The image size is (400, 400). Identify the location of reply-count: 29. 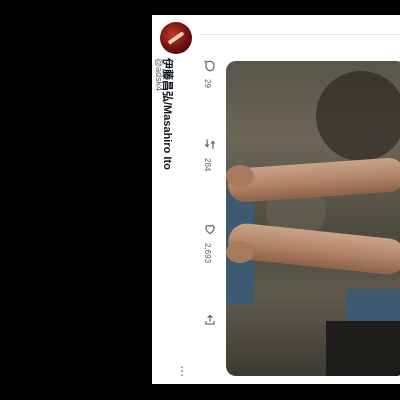
(207, 83).